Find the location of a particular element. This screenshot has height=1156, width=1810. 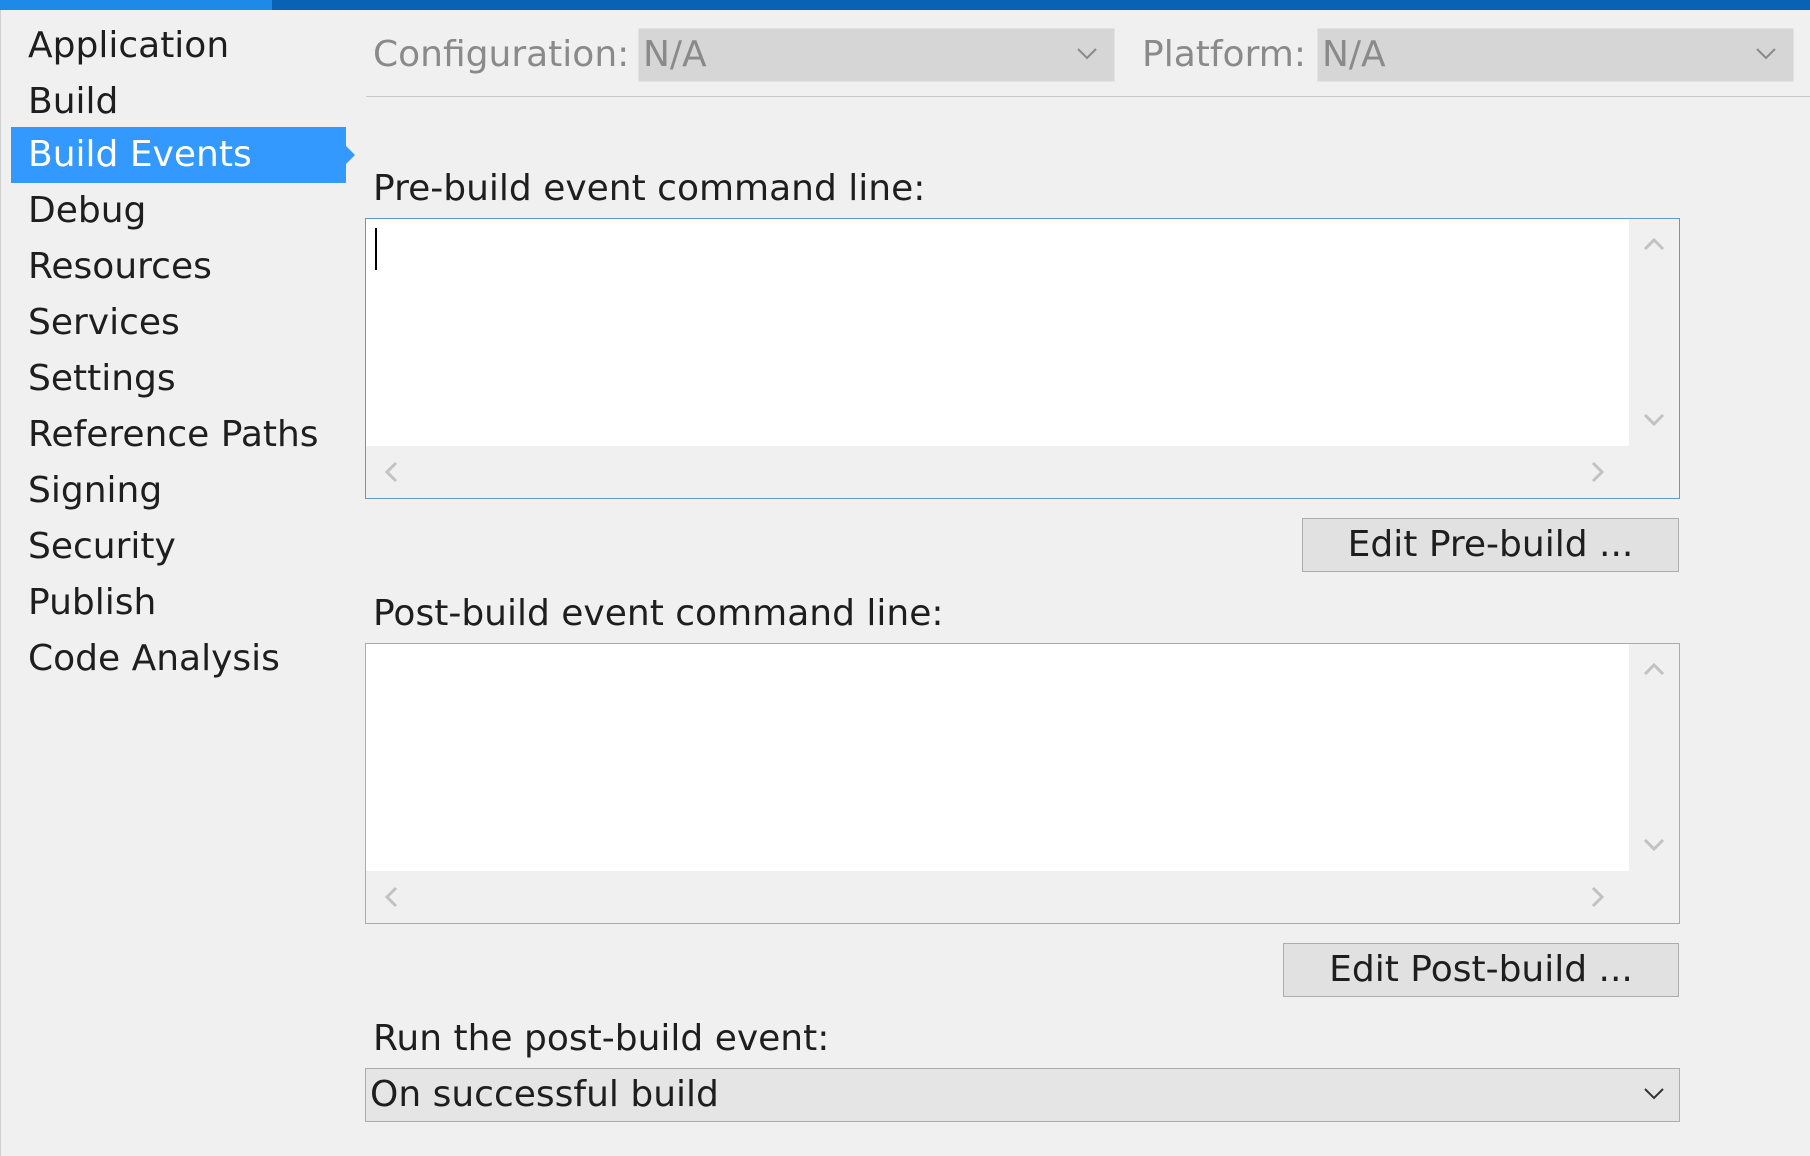

title-bar is located at coordinates (905, 5).